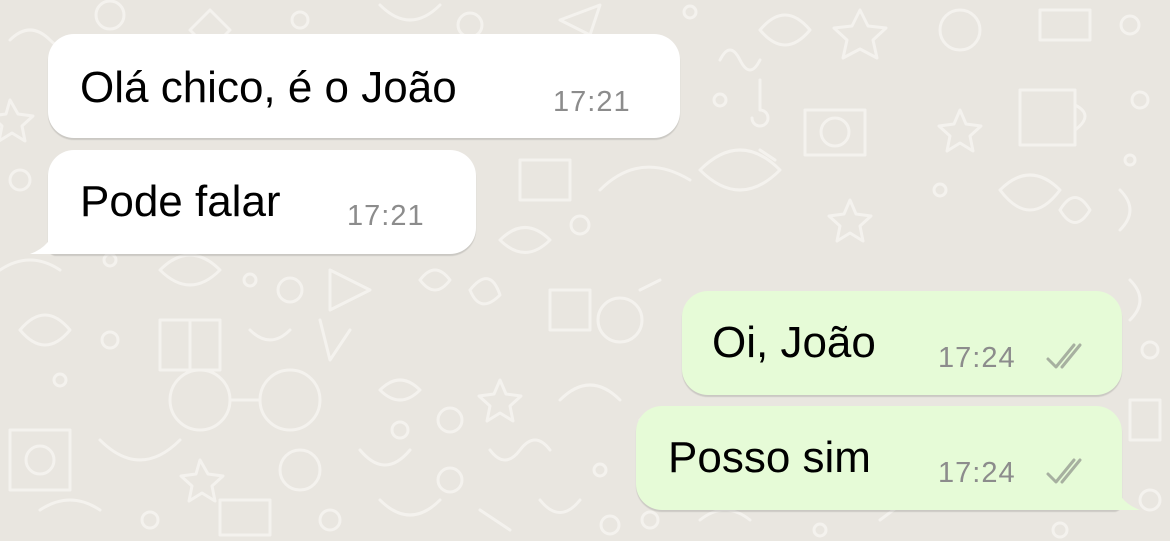 The width and height of the screenshot is (1170, 541). Describe the element at coordinates (268, 87) in the screenshot. I see `message-text: Olá chico, é o João` at that location.